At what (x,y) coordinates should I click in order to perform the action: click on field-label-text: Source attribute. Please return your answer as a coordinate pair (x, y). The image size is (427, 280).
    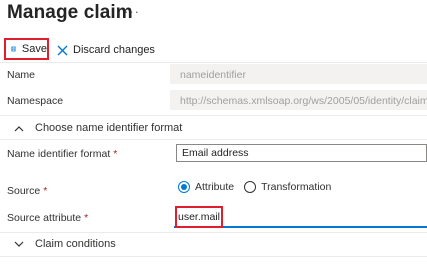
    Looking at the image, I should click on (44, 218).